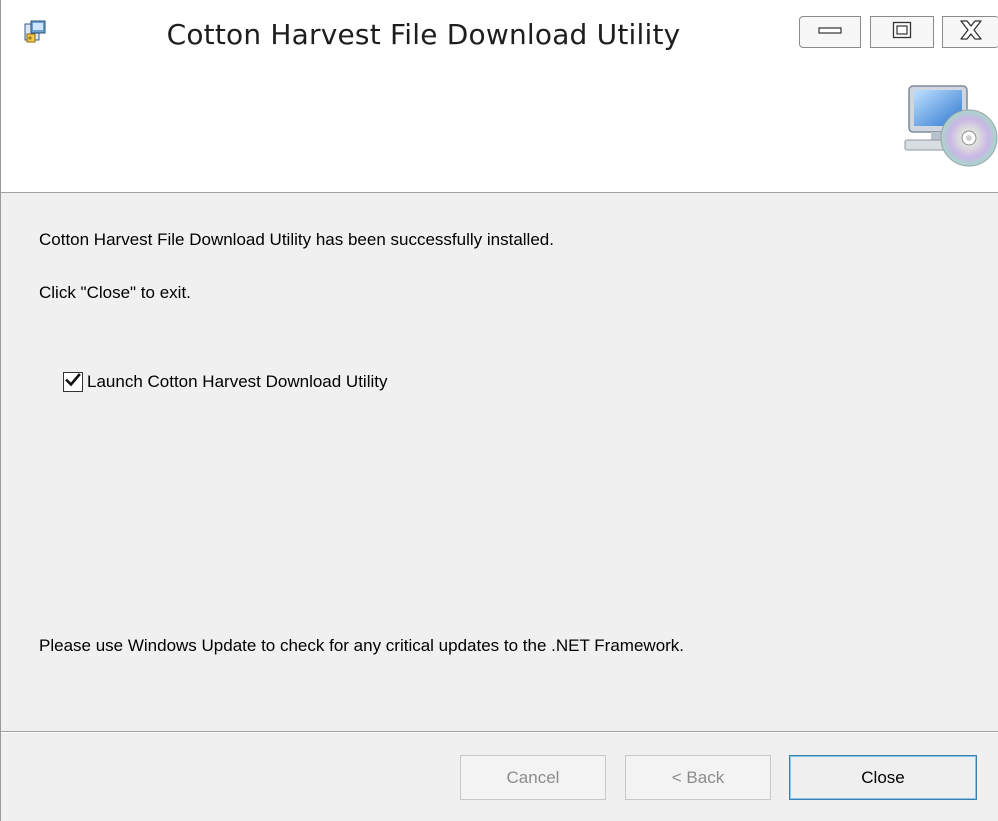 Image resolution: width=998 pixels, height=821 pixels. I want to click on title-bar: Cotton Harvest File Download Utility, so click(499, 38).